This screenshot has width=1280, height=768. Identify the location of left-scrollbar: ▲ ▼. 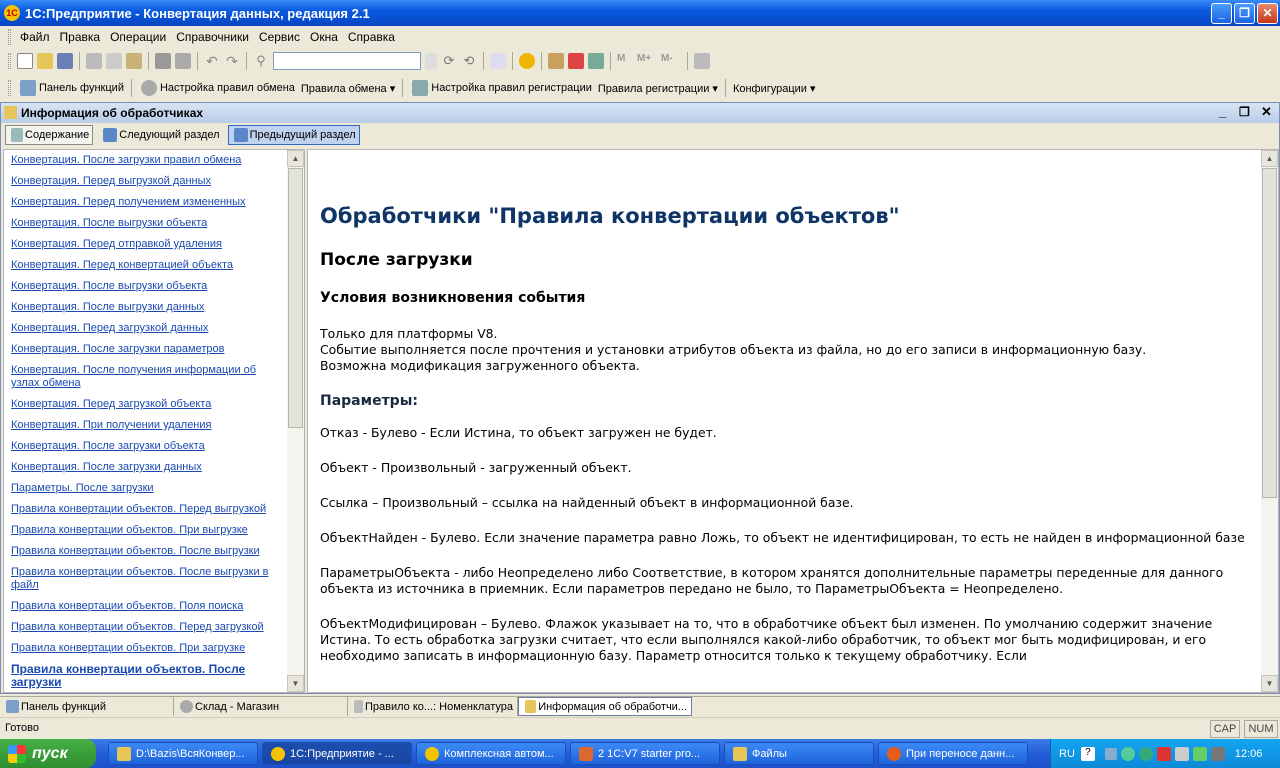
(295, 421).